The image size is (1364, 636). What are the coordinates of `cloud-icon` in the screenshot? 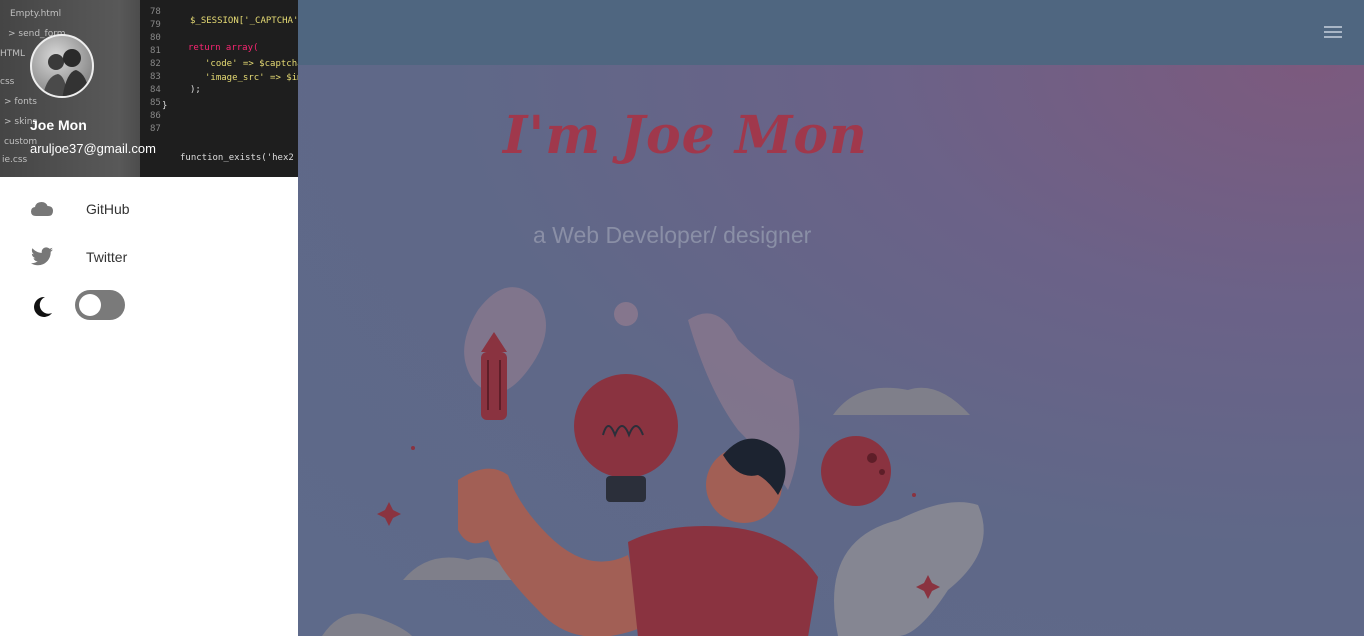 It's located at (42, 209).